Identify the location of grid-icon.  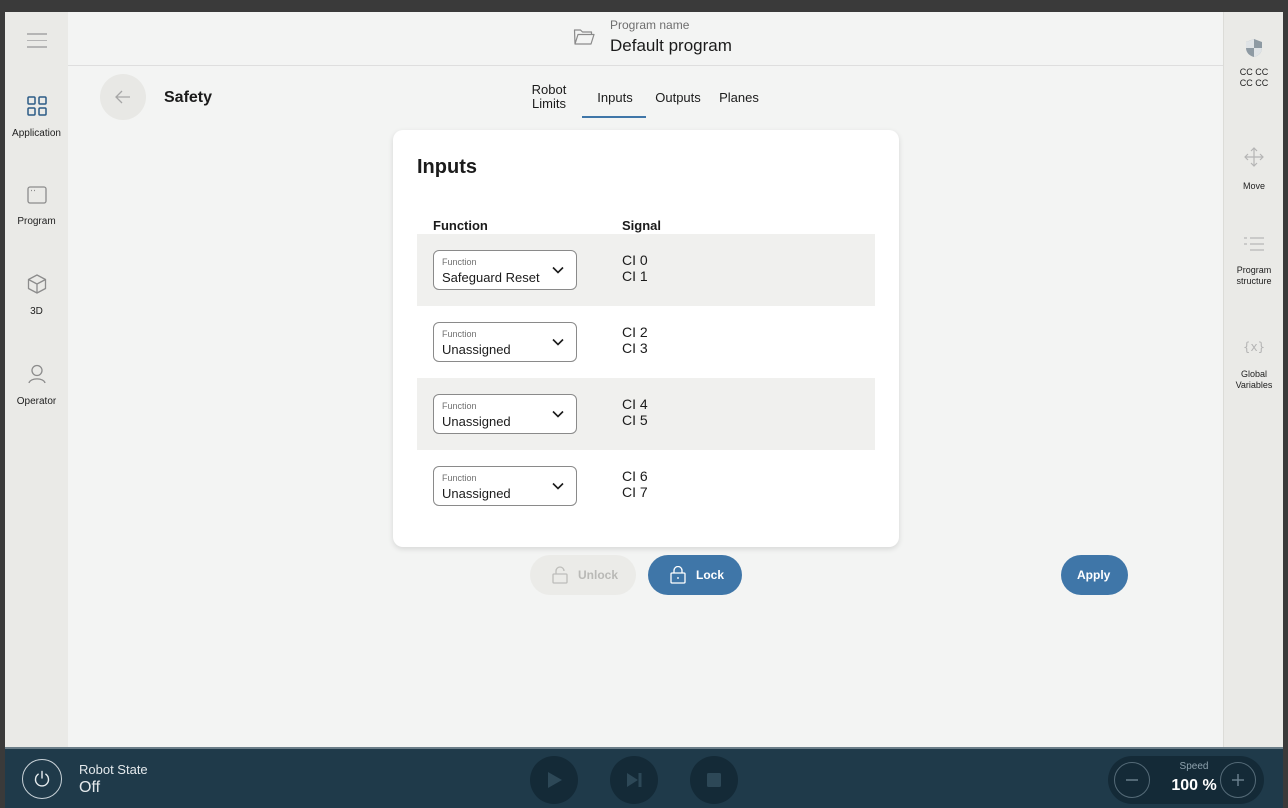
(36, 106).